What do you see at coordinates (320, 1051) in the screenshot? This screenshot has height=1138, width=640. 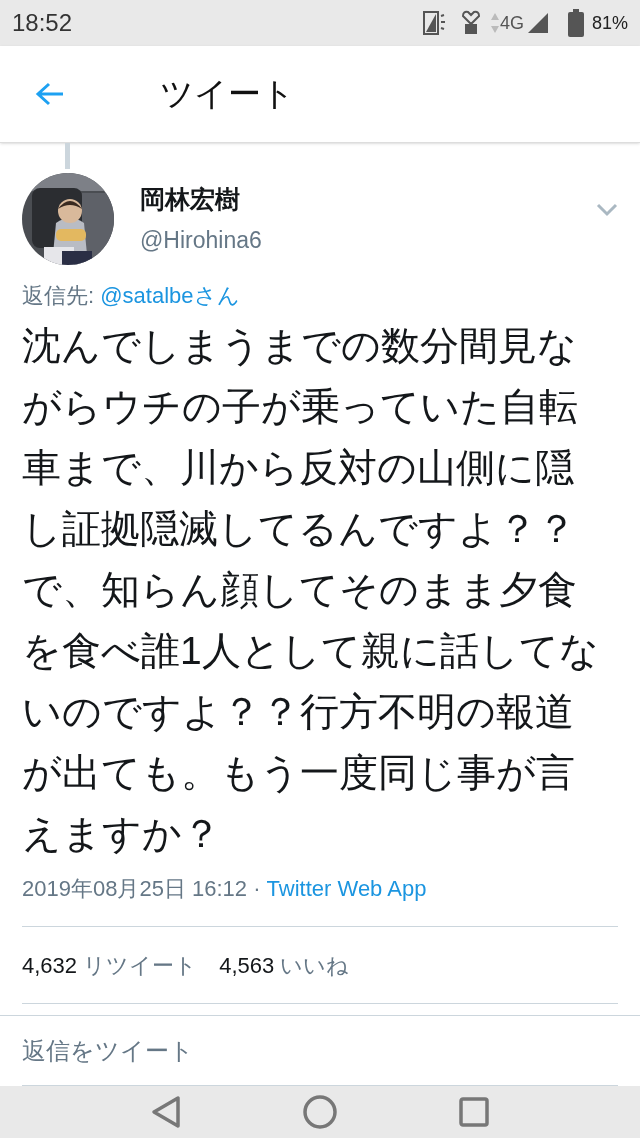 I see `reply-field: 返信をツイート` at bounding box center [320, 1051].